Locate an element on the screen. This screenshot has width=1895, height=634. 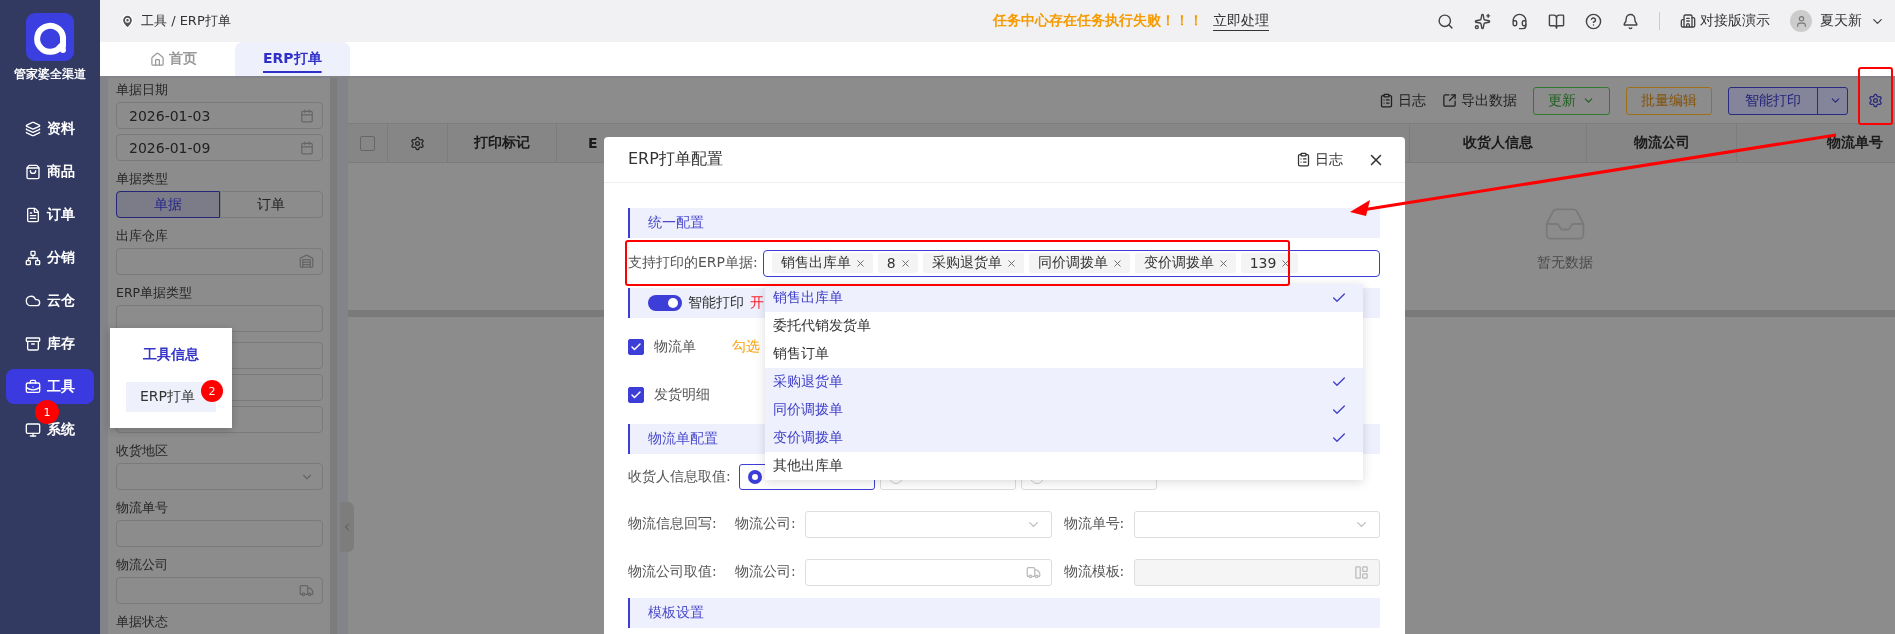
archive-icon is located at coordinates (33, 343).